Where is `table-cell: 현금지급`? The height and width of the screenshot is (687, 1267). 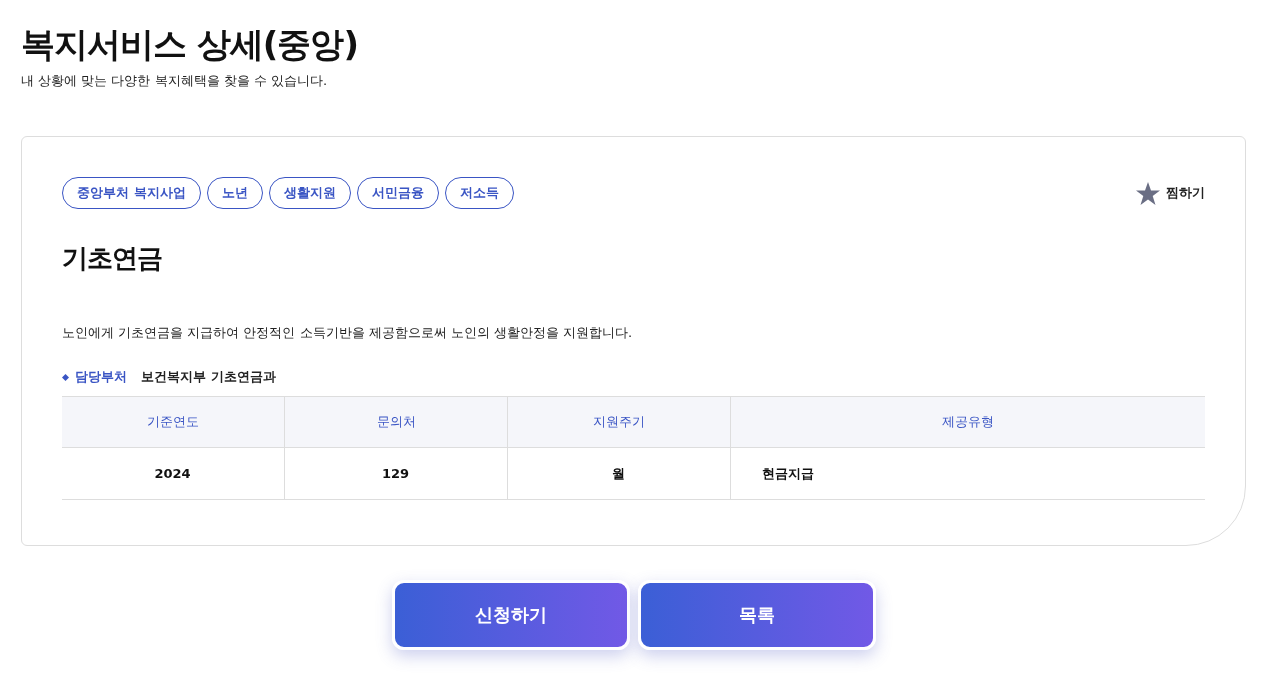 table-cell: 현금지급 is located at coordinates (967, 473).